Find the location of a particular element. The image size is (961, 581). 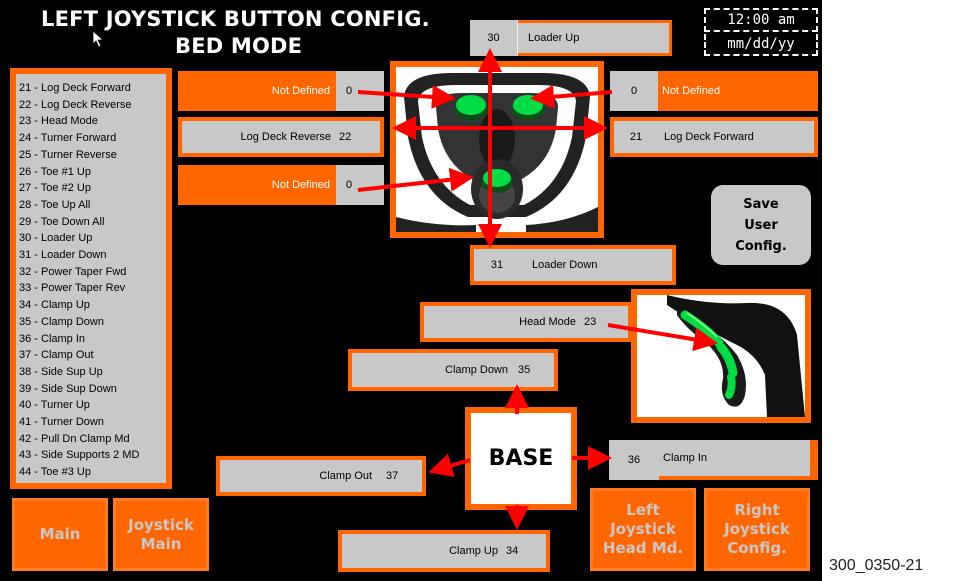

joystick-side-illustration is located at coordinates (721, 356).